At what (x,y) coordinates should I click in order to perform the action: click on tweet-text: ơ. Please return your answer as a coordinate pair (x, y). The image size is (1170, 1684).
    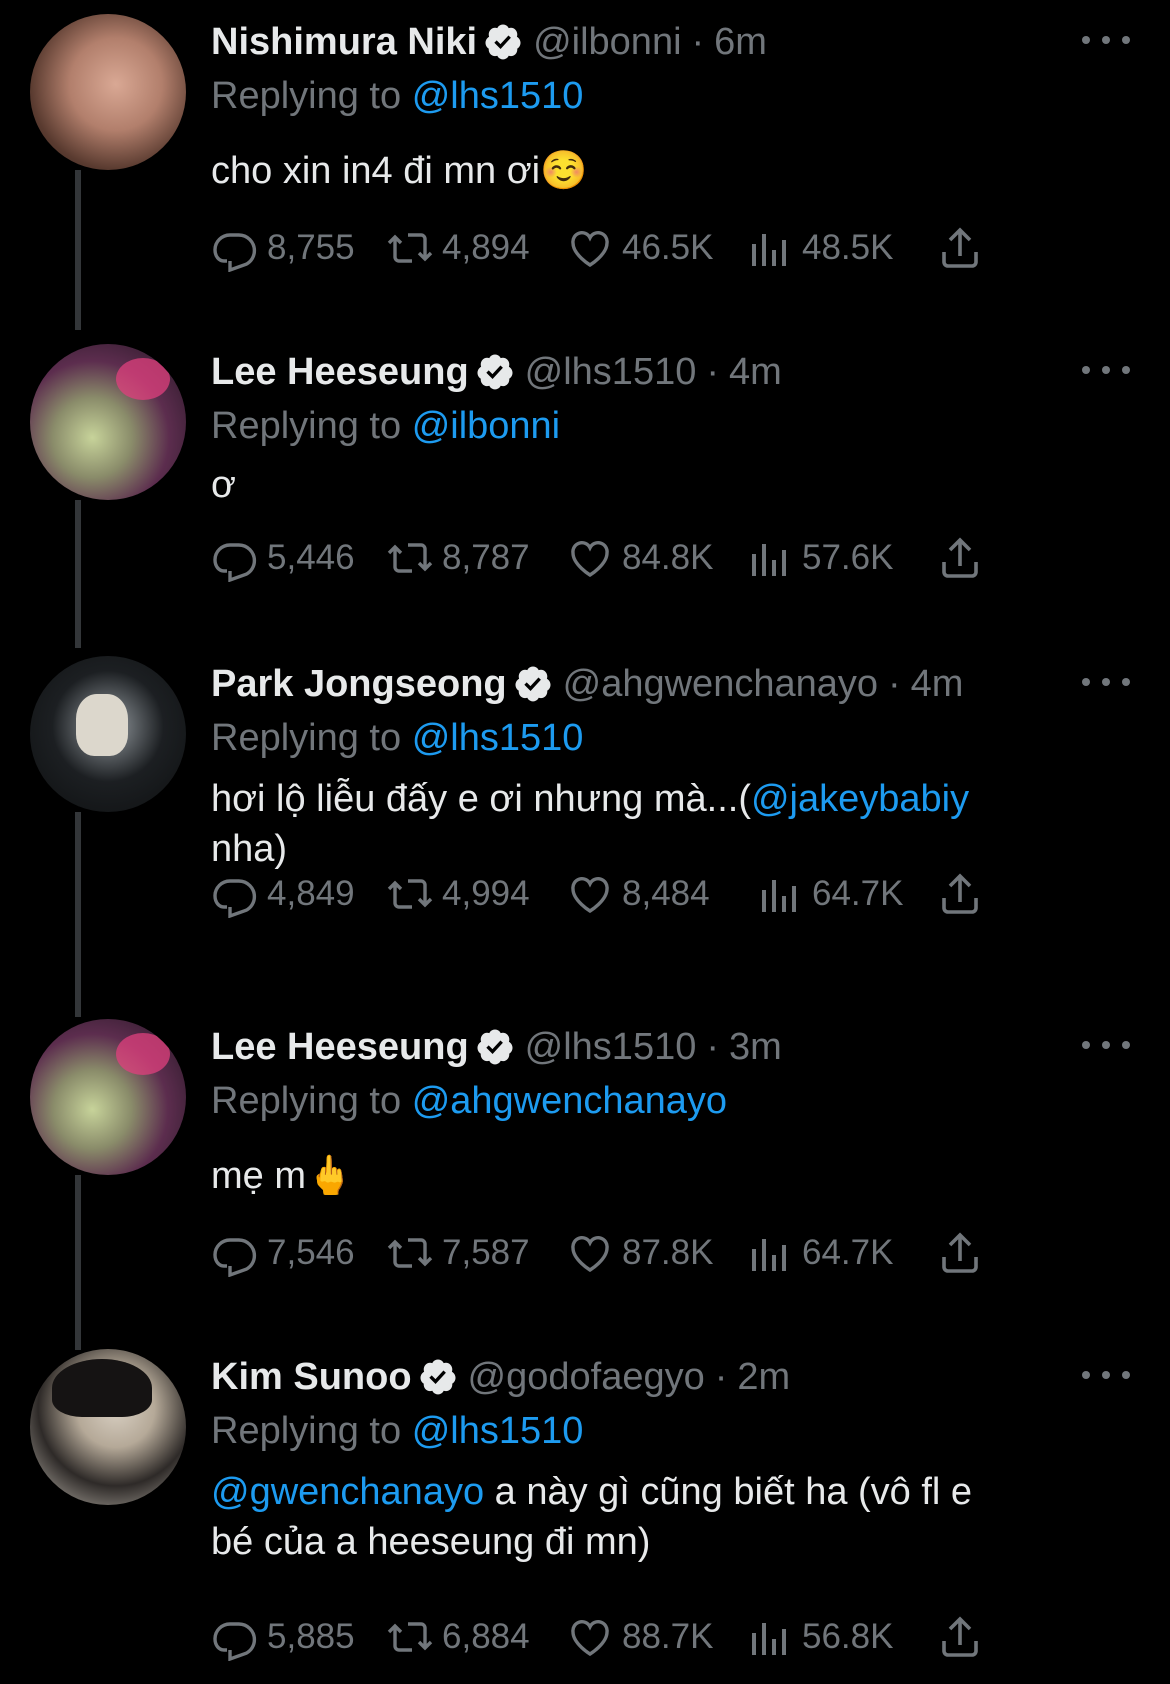
    Looking at the image, I should click on (670, 485).